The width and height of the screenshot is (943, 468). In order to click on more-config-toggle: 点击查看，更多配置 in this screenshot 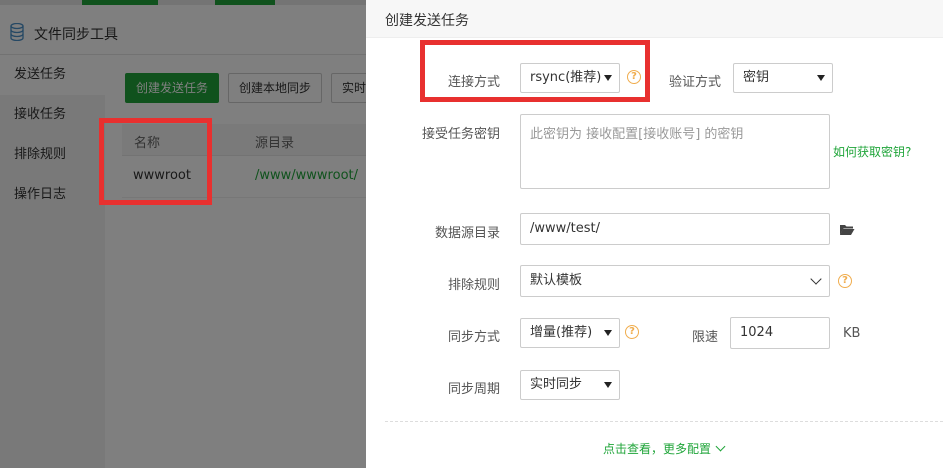, I will do `click(664, 448)`.